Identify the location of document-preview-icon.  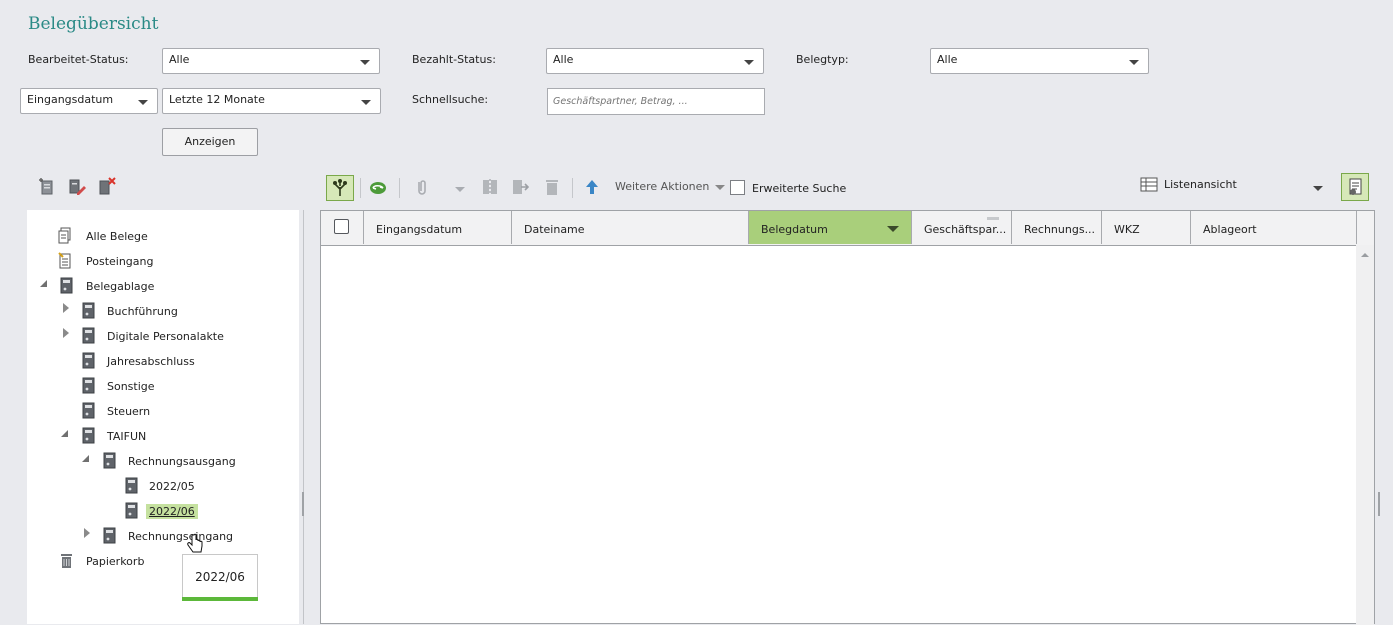
(1355, 186).